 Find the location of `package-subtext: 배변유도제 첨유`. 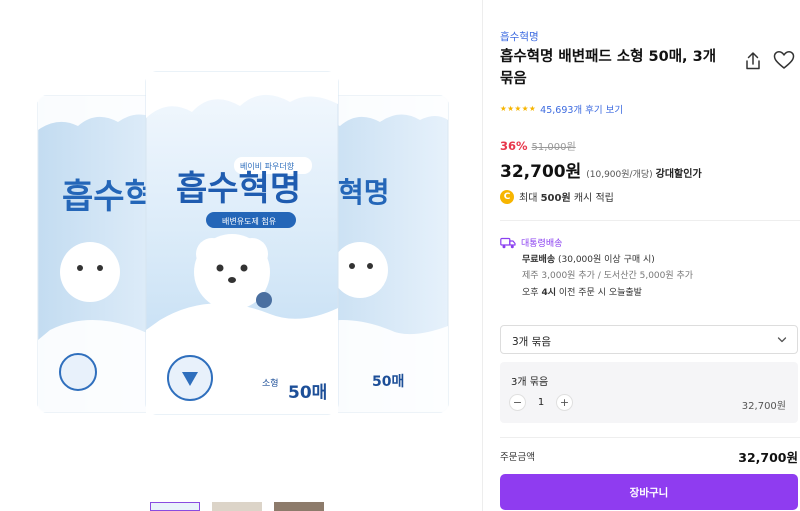

package-subtext: 배변유도제 첨유 is located at coordinates (249, 221).